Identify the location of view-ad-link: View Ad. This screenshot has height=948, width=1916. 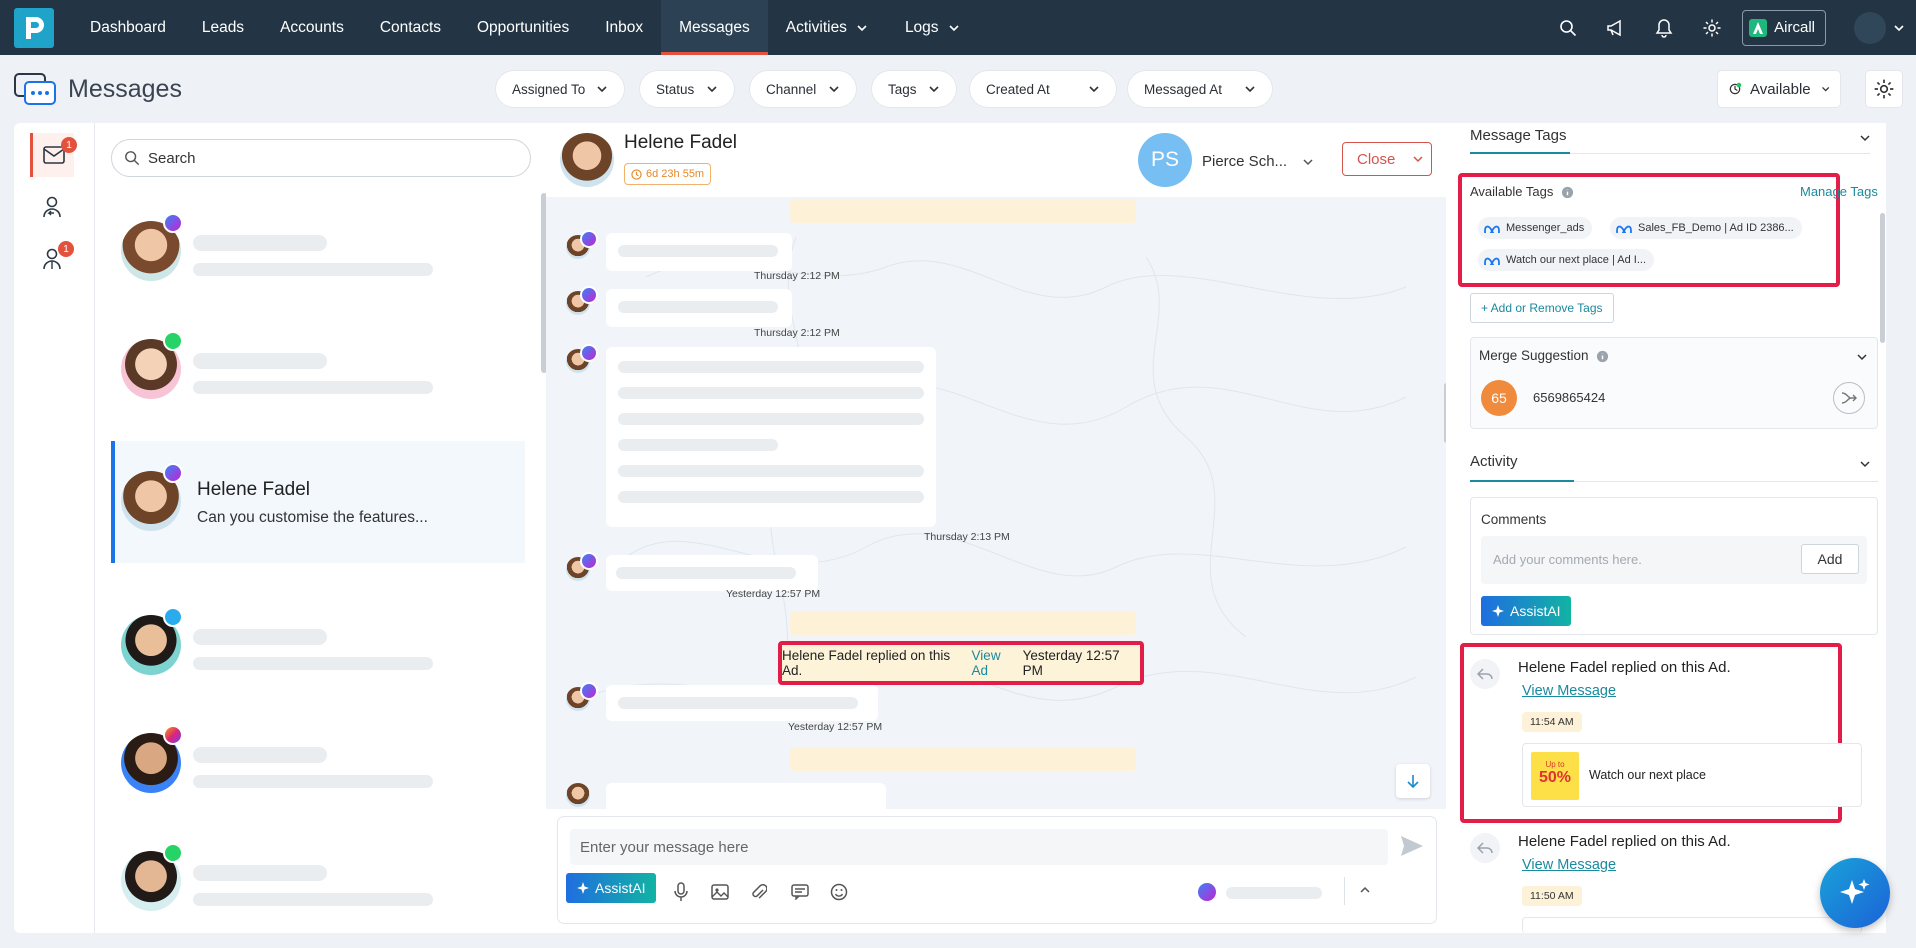
(995, 663).